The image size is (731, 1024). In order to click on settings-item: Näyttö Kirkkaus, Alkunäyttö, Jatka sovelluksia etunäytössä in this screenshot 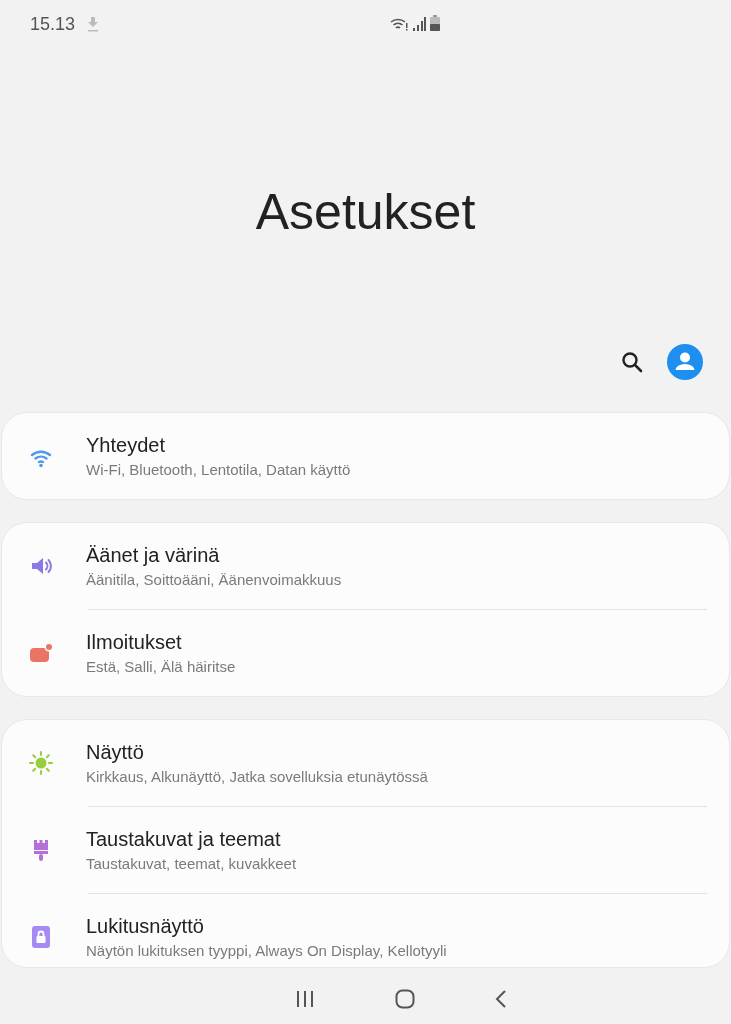, I will do `click(365, 763)`.